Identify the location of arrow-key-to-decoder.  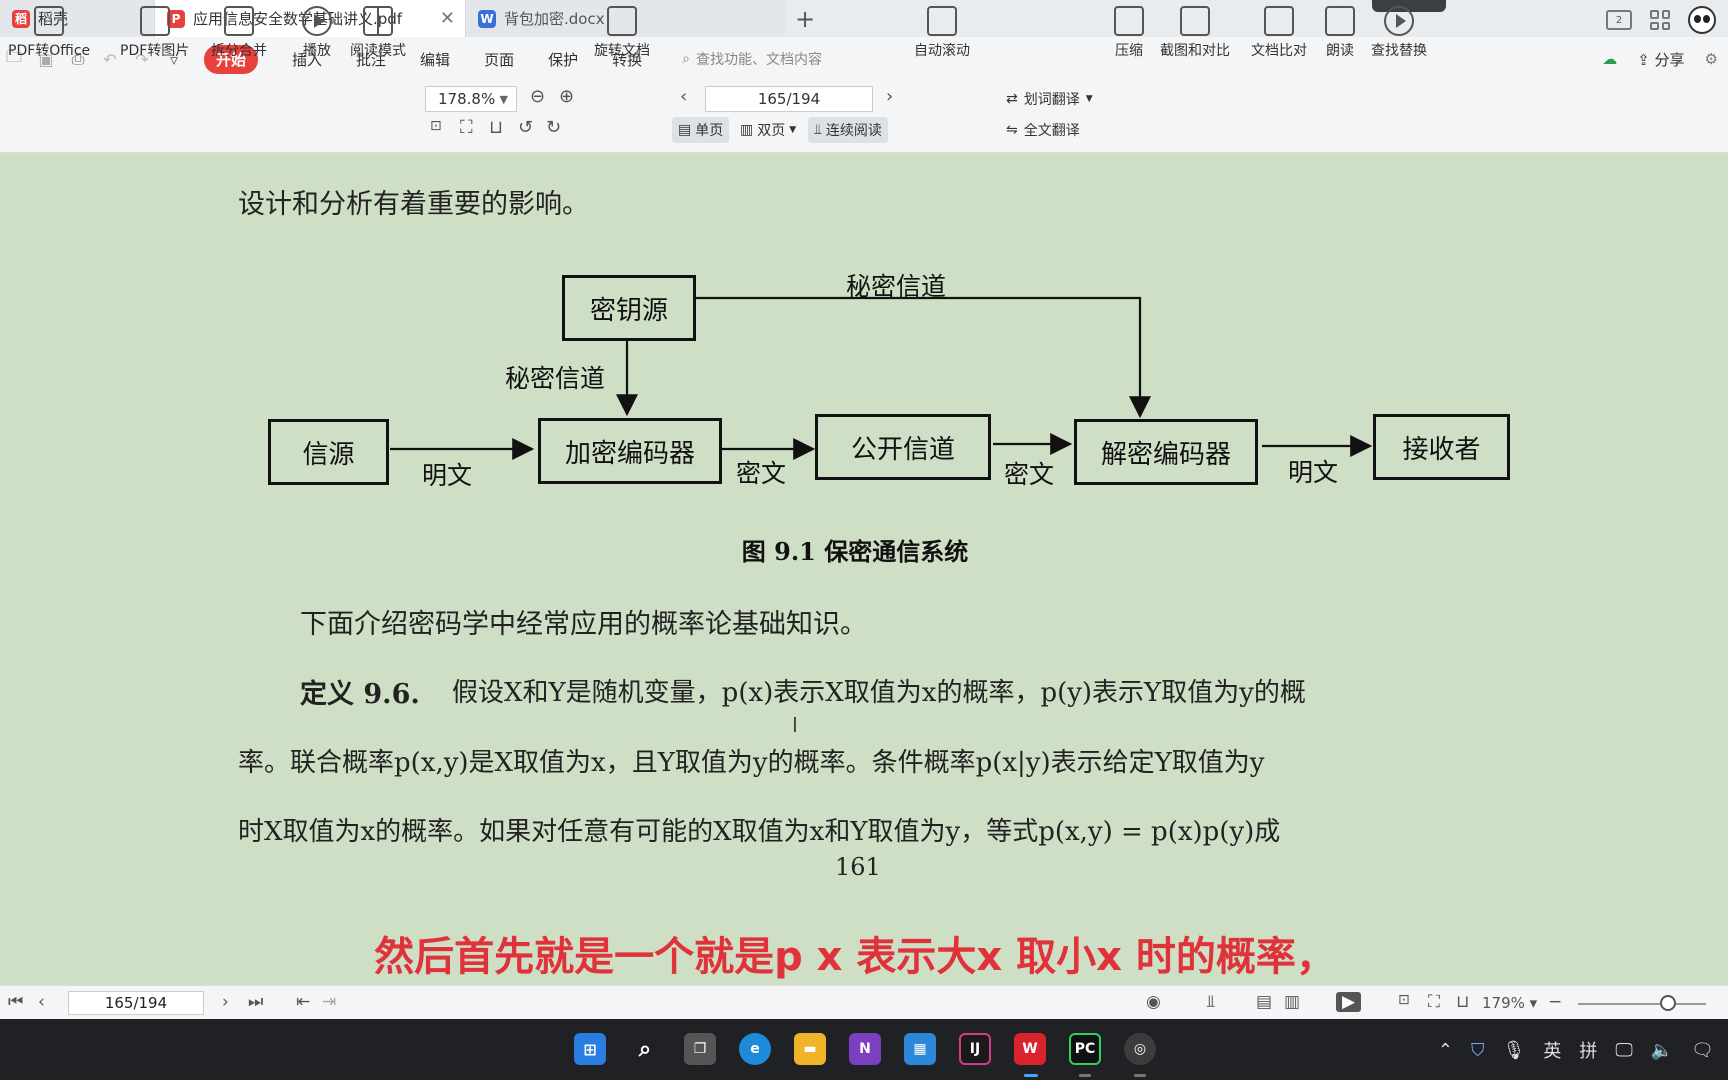
(923, 357).